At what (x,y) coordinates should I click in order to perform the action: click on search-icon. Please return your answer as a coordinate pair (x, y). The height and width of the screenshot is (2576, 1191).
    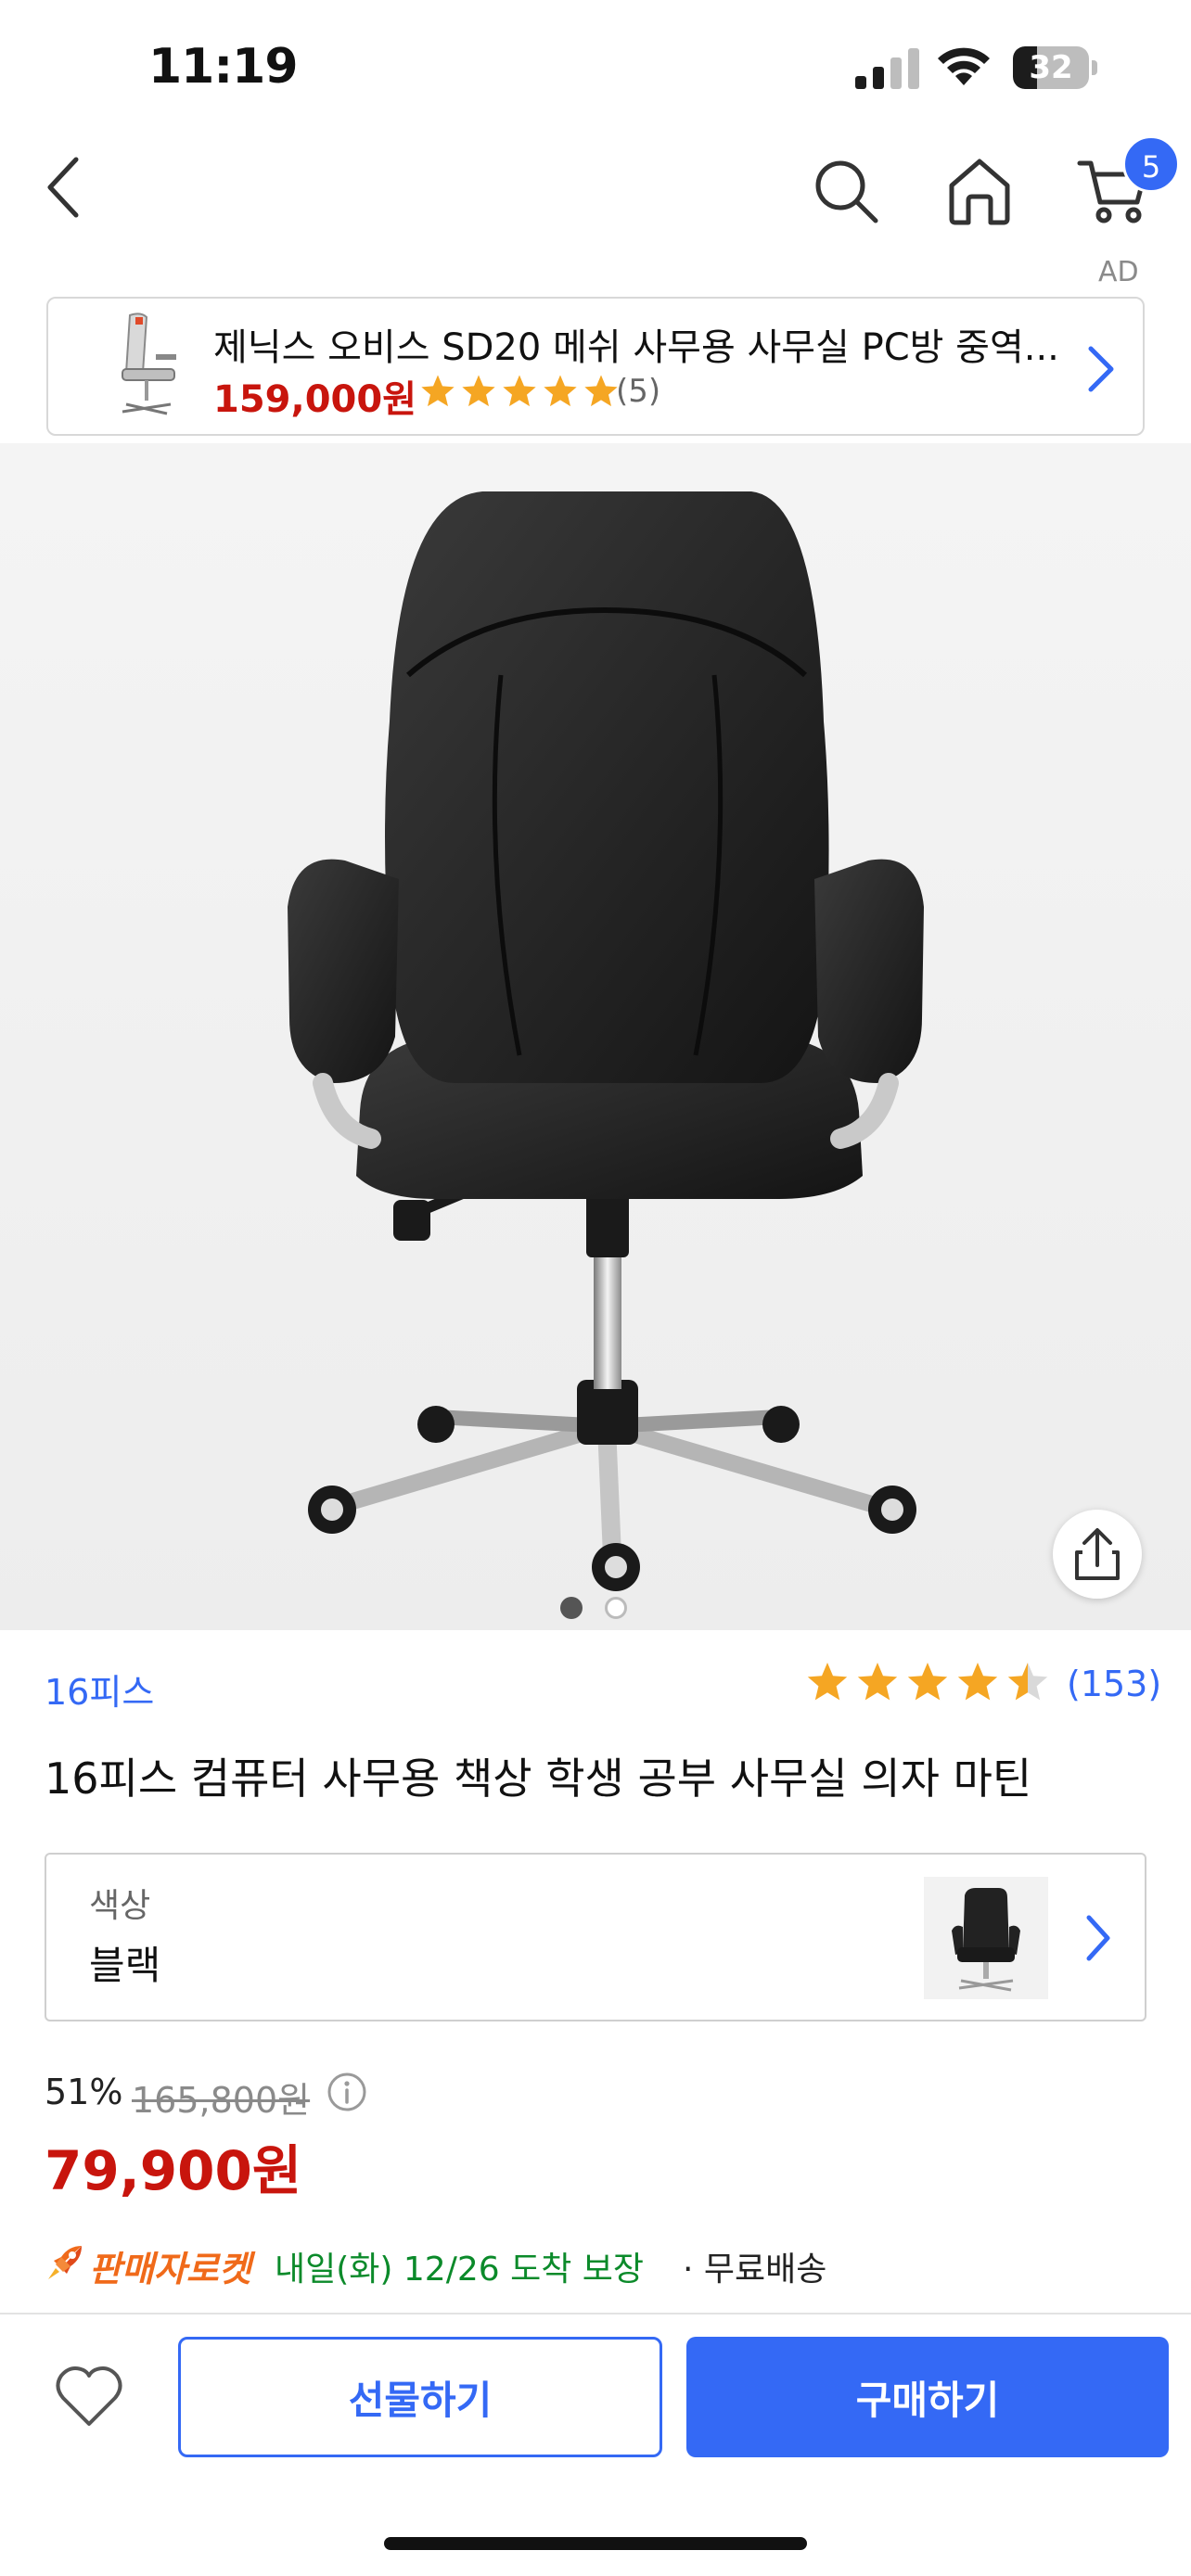
    Looking at the image, I should click on (846, 191).